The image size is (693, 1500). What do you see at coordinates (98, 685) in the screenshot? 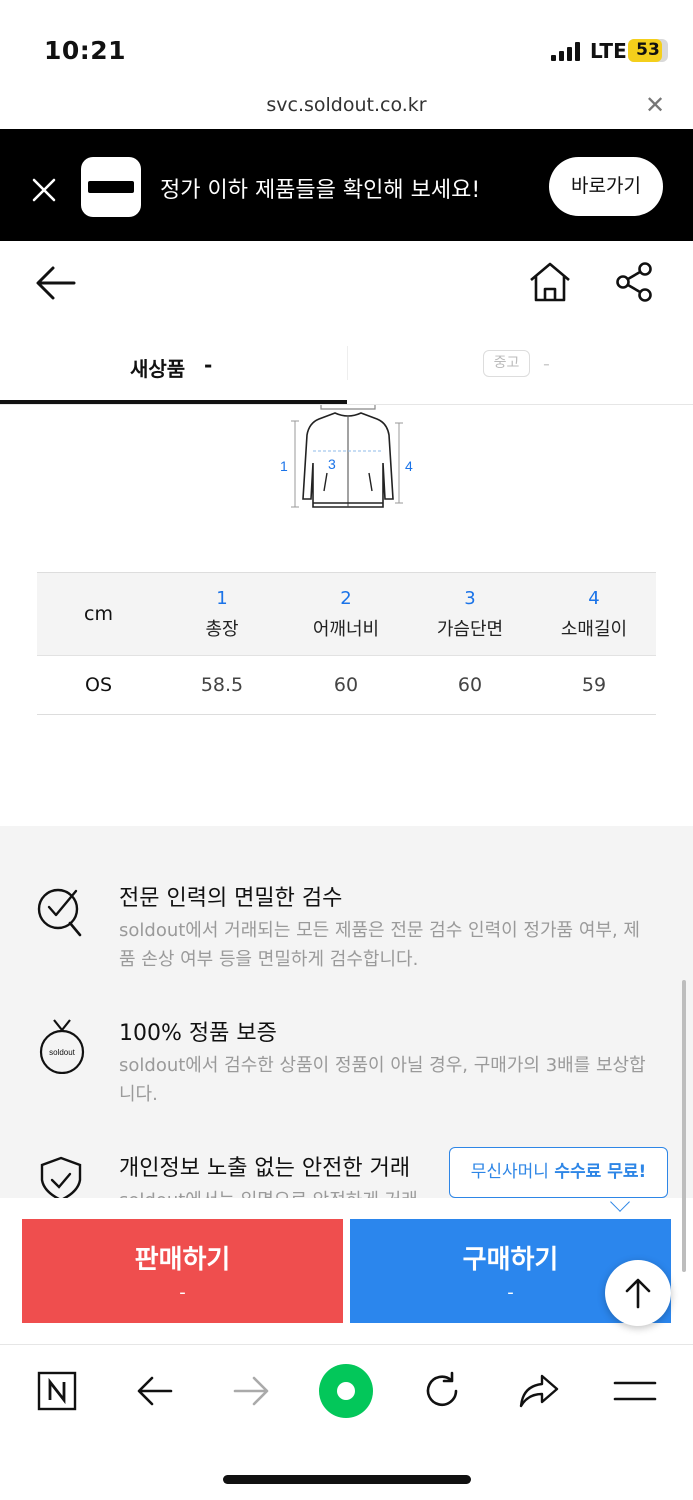
I see `size-cell: OS` at bounding box center [98, 685].